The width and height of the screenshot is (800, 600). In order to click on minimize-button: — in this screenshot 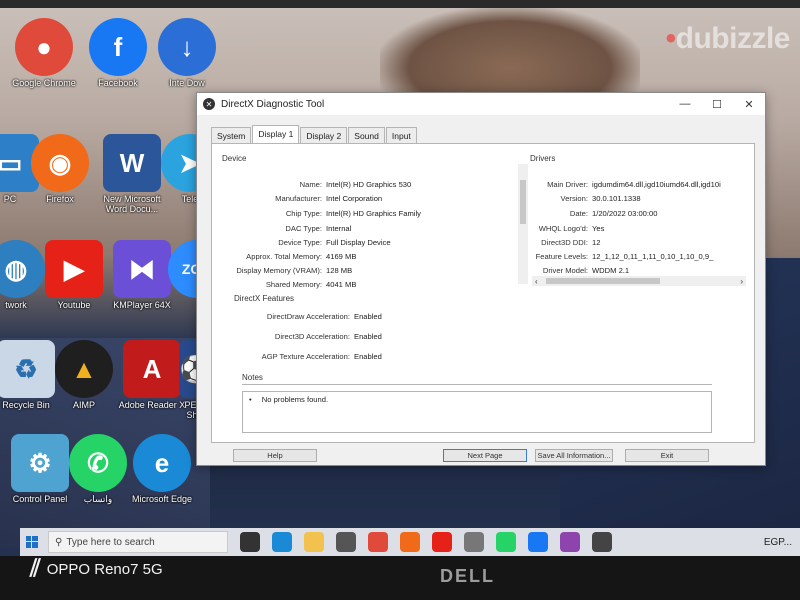, I will do `click(685, 104)`.